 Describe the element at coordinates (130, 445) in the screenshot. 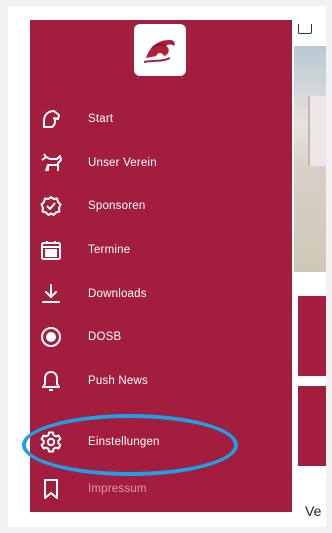

I see `highlight-annotation` at that location.